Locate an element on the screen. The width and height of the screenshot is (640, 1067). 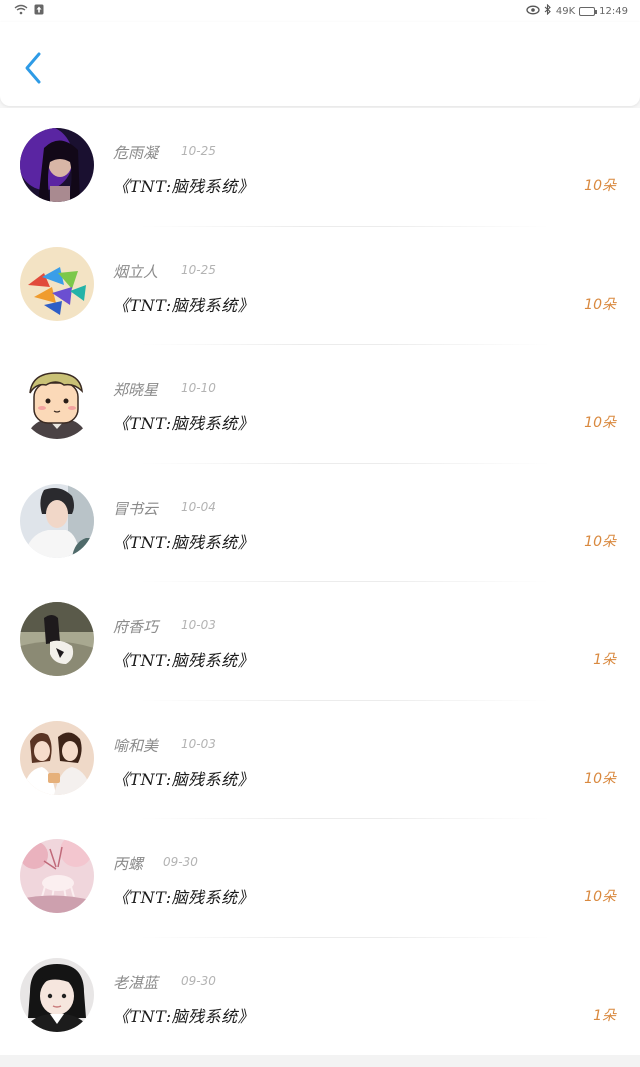
chevron-left-icon is located at coordinates (33, 68).